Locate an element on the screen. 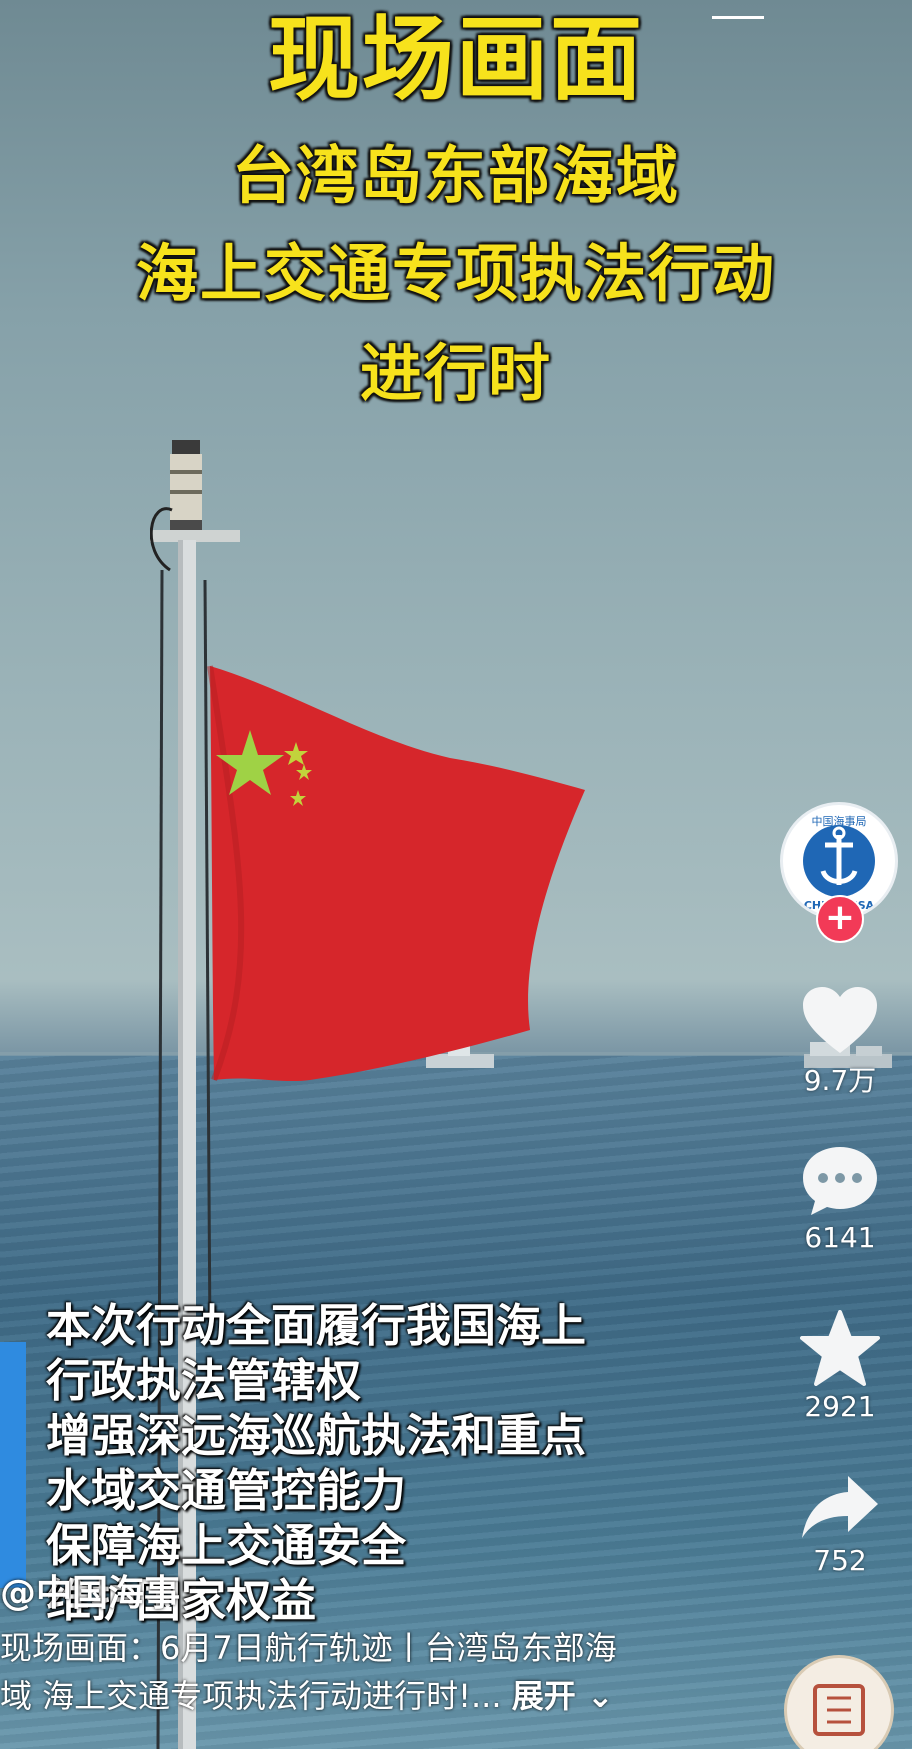  like-button: 9.7万 is located at coordinates (840, 1042).